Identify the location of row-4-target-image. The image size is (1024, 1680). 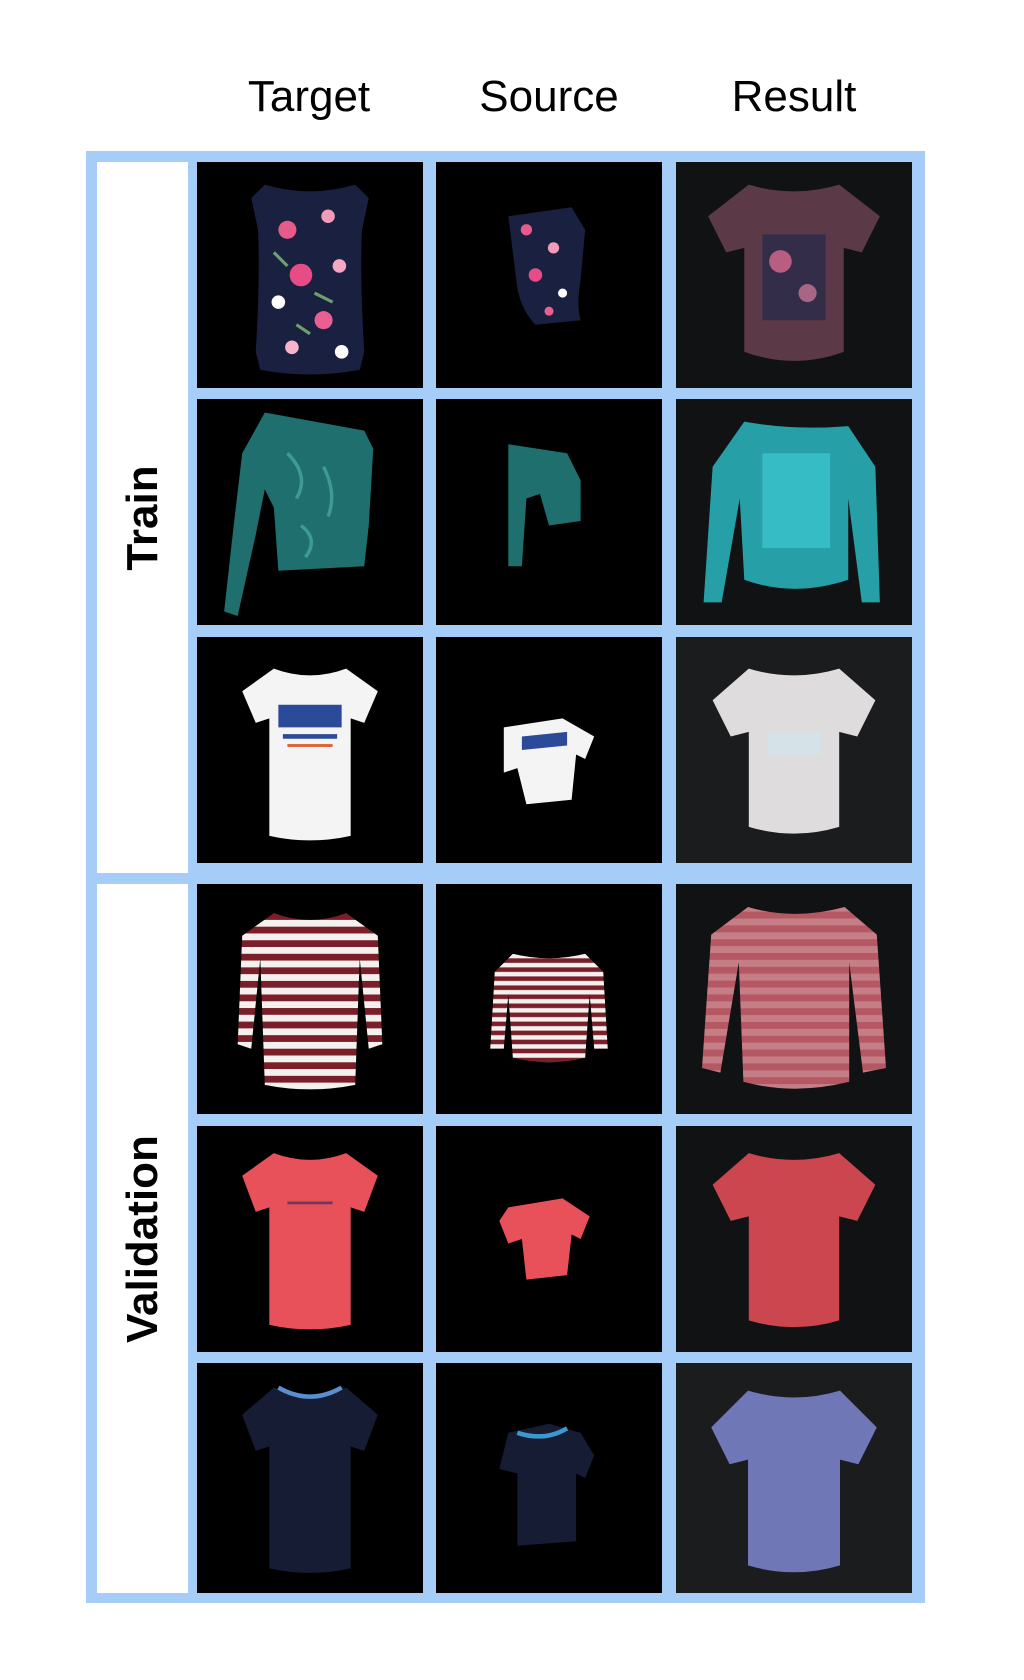
(310, 999).